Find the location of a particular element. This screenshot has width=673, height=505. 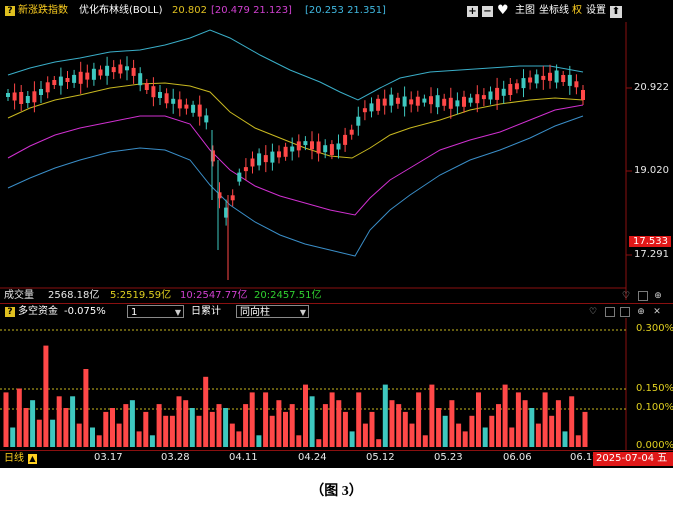

help-icon: ? is located at coordinates (10, 312).